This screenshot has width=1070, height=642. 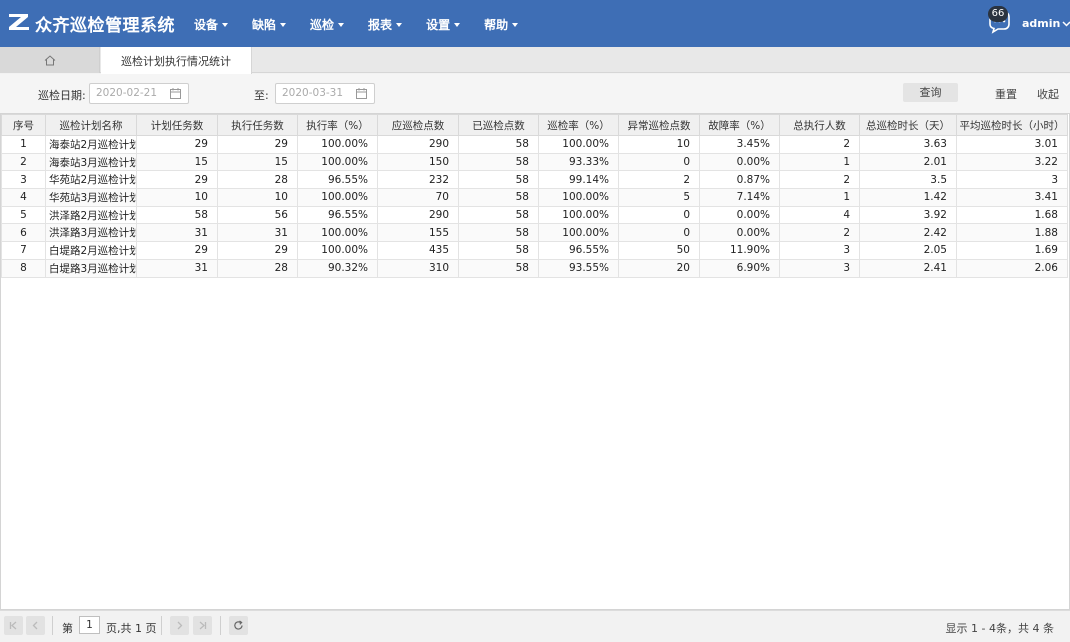 I want to click on app-title: 众齐巡检管理系统, so click(x=105, y=26).